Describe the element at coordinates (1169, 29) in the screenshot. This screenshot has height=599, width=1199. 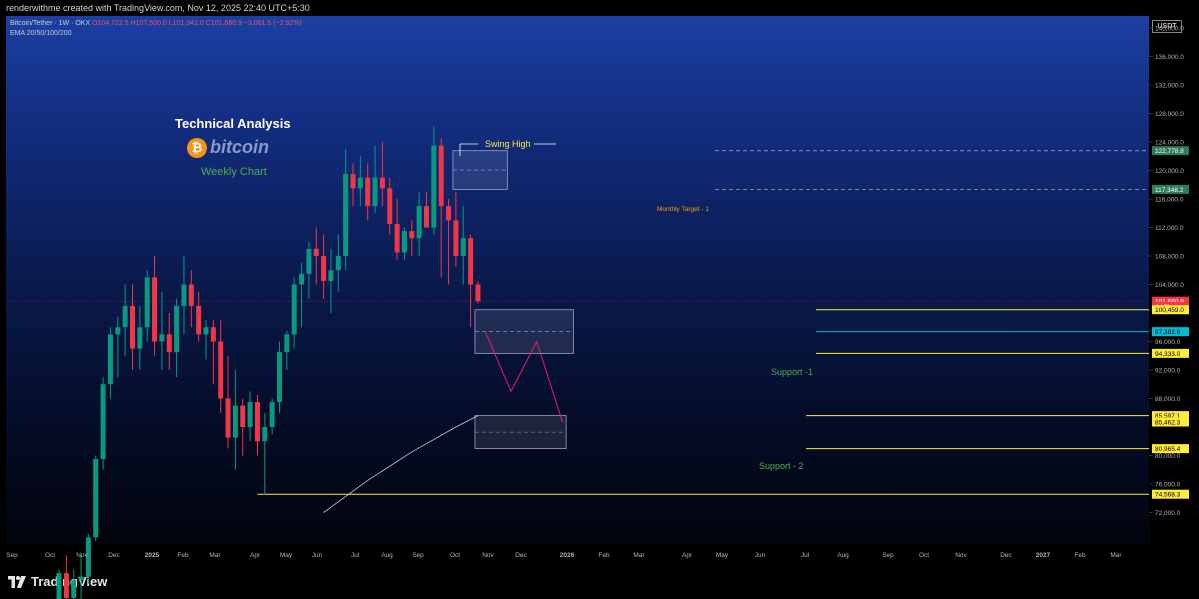
I see `y-tick-label: 140,000.0` at that location.